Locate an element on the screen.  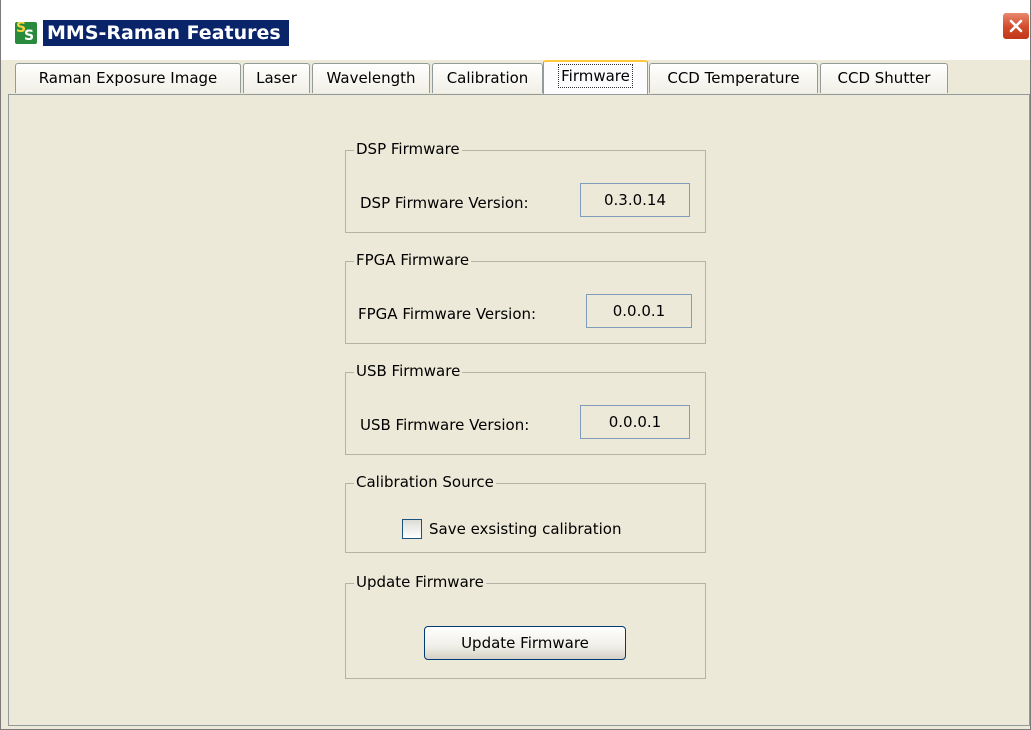
usb-firmware-version-field: 0.0.0.1 is located at coordinates (635, 422).